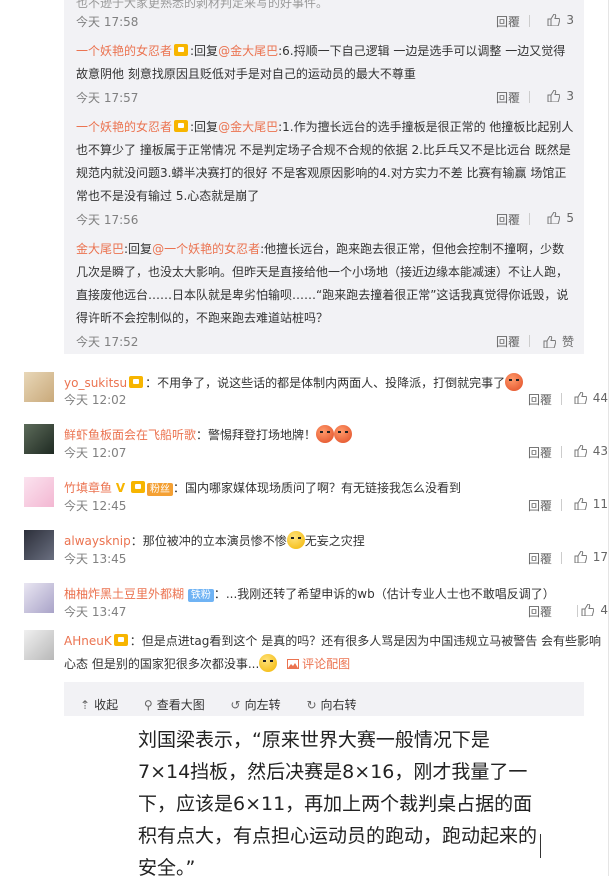  Describe the element at coordinates (591, 398) in the screenshot. I see `like-button: 44` at that location.